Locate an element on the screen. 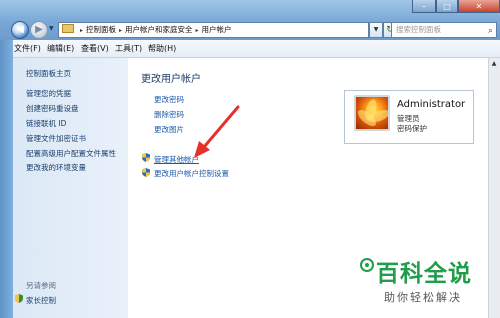 This screenshot has height=318, width=500. sidebar-item-home: 控制面板主页 is located at coordinates (48, 73).